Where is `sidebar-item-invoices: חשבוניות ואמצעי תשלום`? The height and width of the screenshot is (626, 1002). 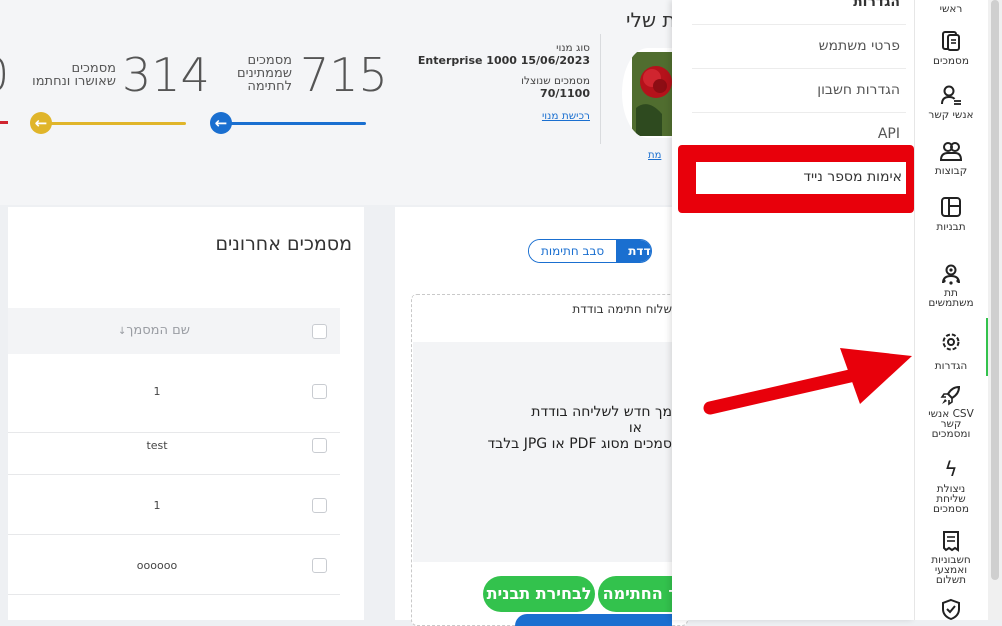 sidebar-item-invoices: חשבוניות ואמצעי תשלום is located at coordinates (951, 557).